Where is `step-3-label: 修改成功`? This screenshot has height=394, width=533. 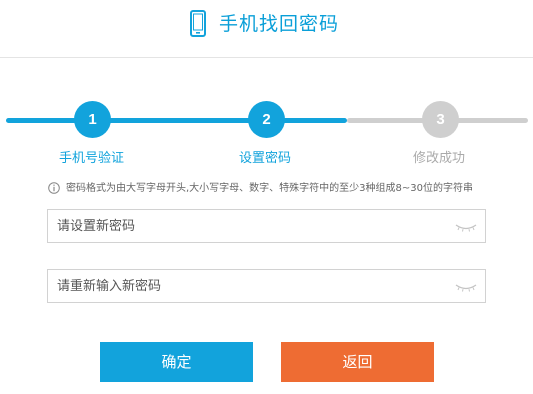
step-3-label: 修改成功 is located at coordinates (439, 158).